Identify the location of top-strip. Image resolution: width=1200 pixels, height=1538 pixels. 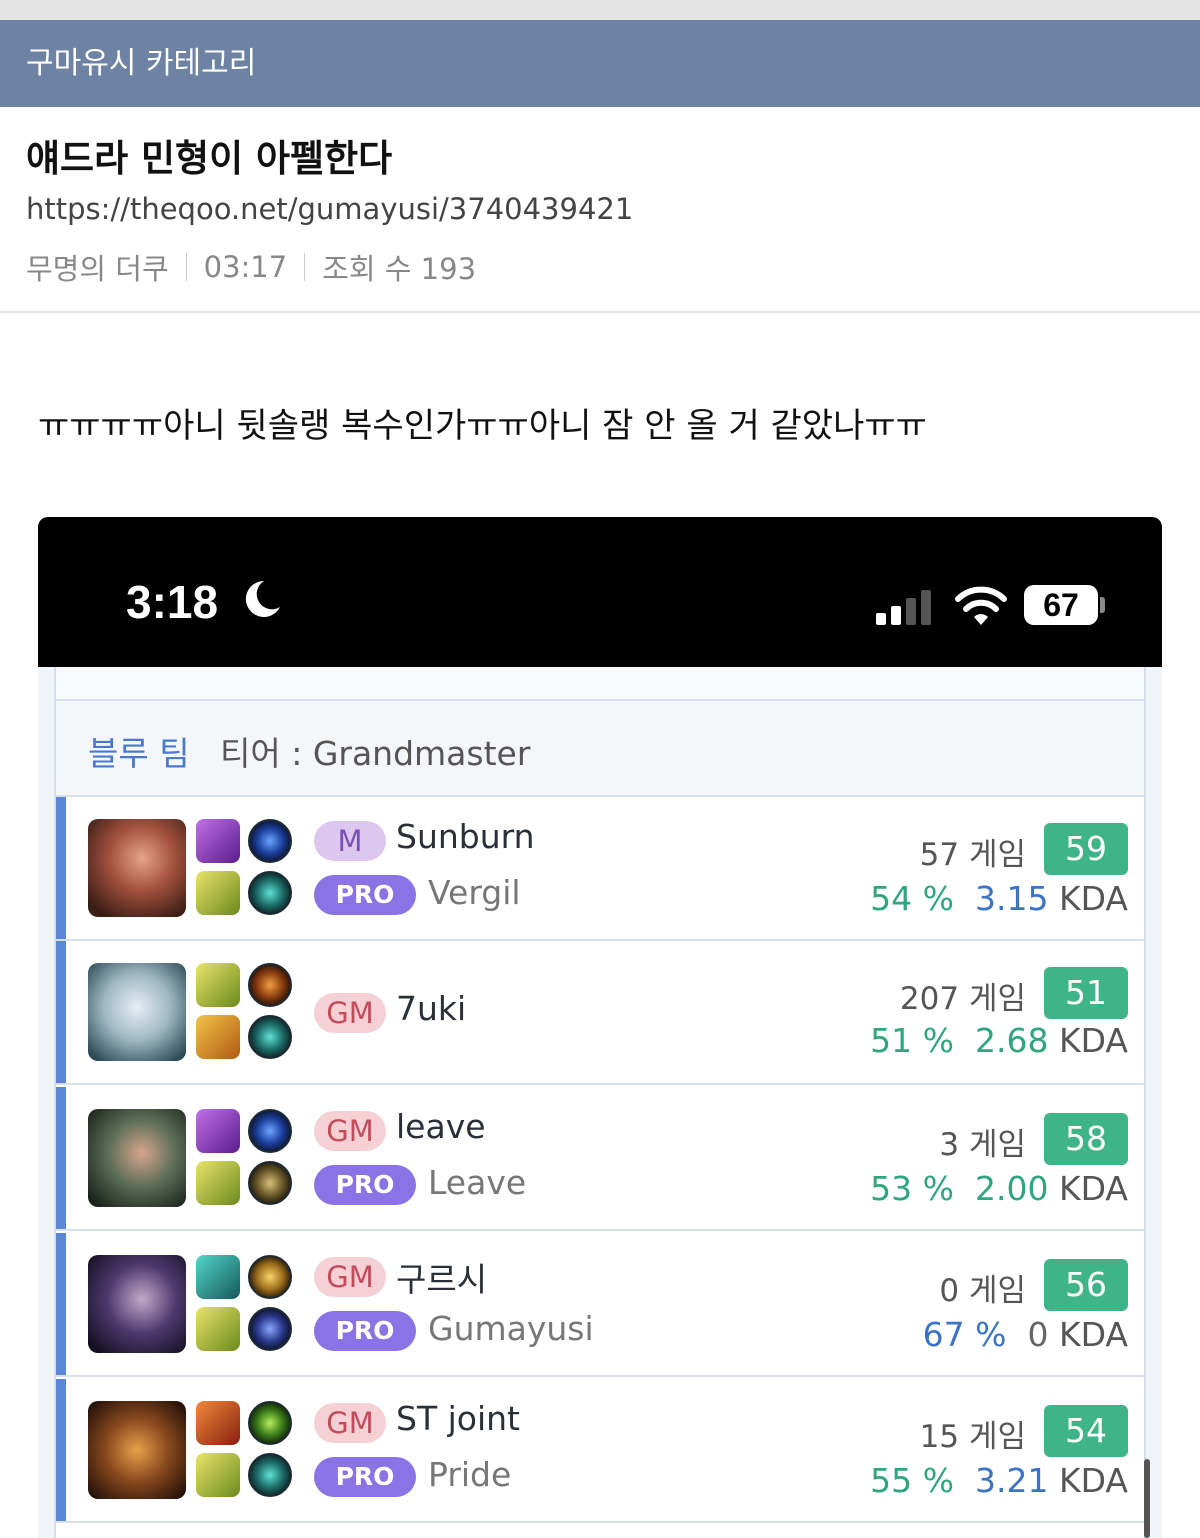
(600, 10).